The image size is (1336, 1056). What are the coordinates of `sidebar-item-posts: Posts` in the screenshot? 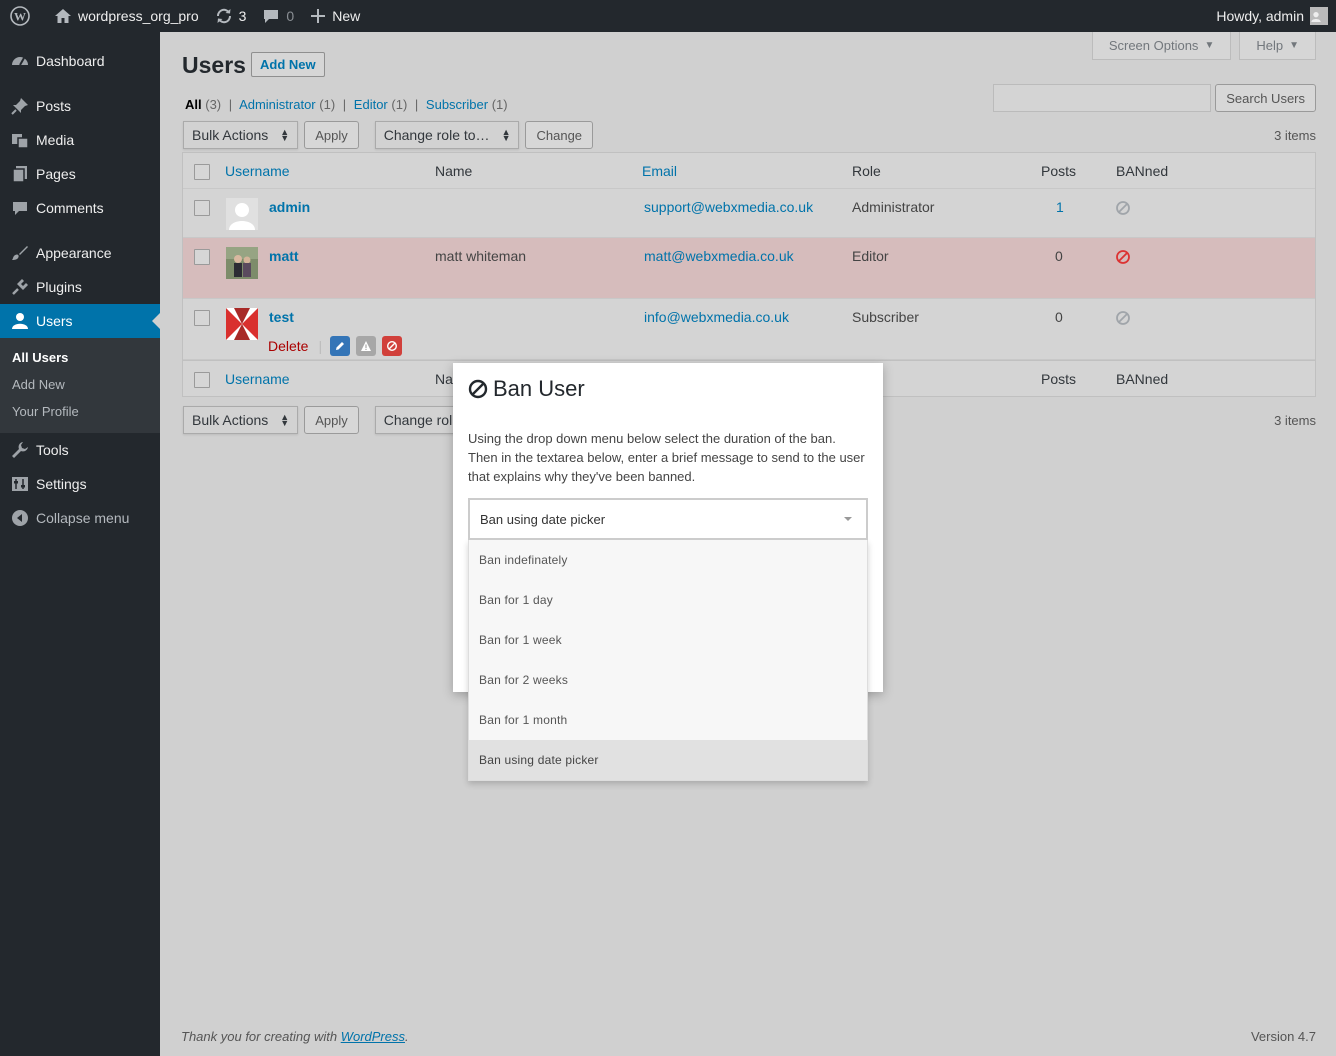 It's located at (80, 106).